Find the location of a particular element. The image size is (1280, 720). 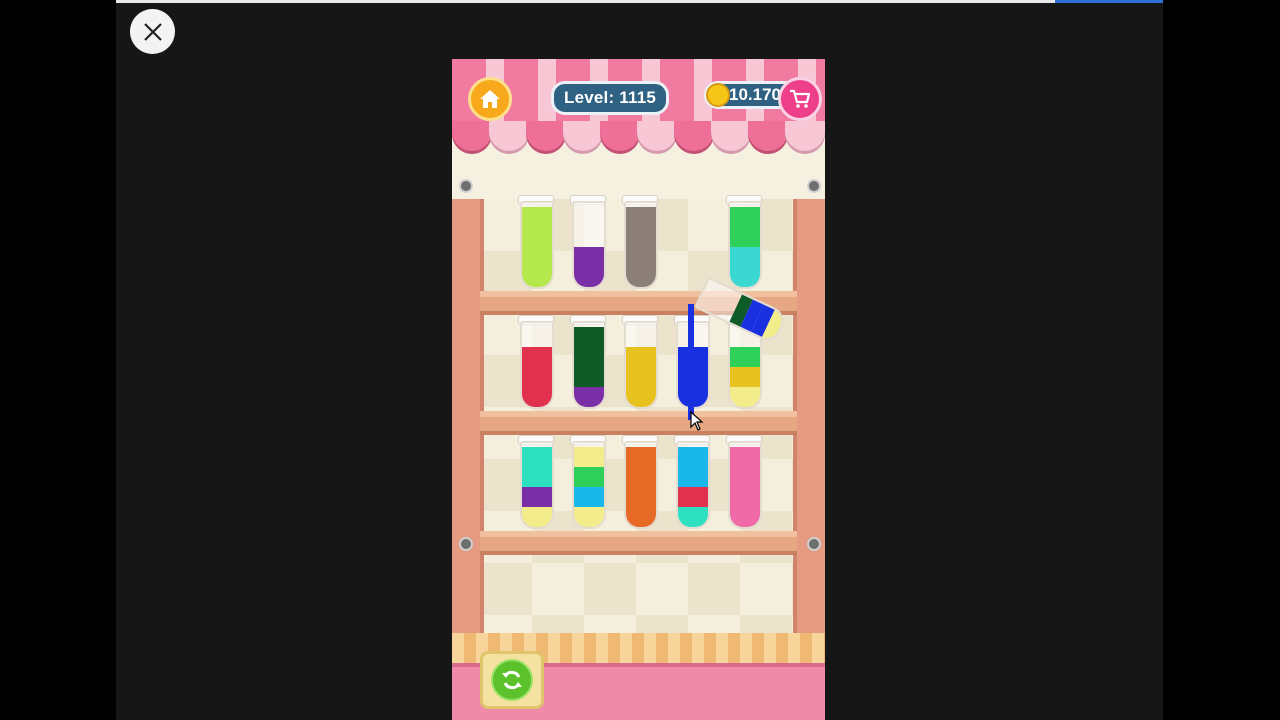

close-button is located at coordinates (152, 31).